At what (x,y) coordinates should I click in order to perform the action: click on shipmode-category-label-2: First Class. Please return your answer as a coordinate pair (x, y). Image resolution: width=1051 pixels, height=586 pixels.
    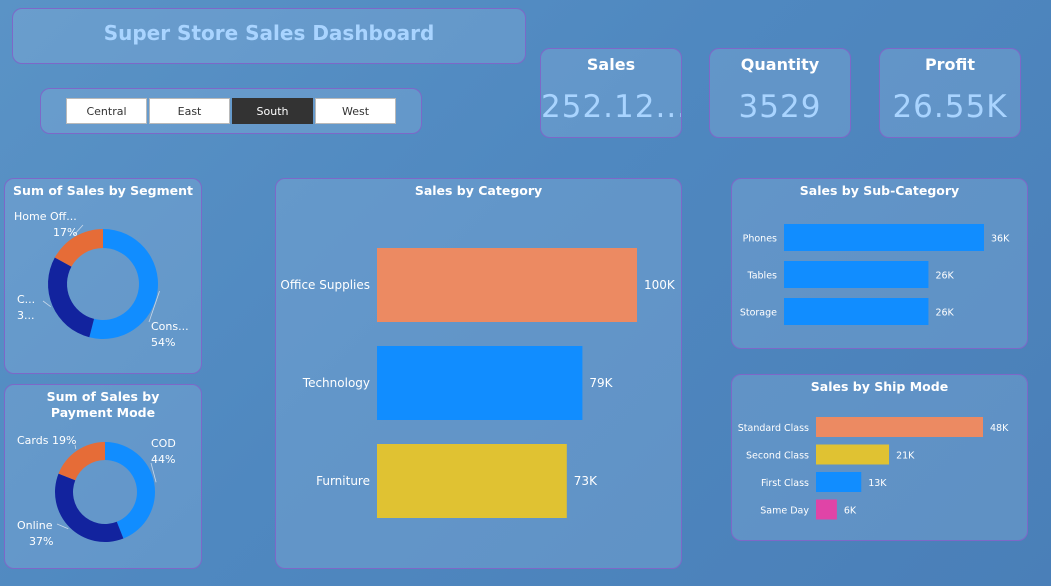
    Looking at the image, I should click on (785, 483).